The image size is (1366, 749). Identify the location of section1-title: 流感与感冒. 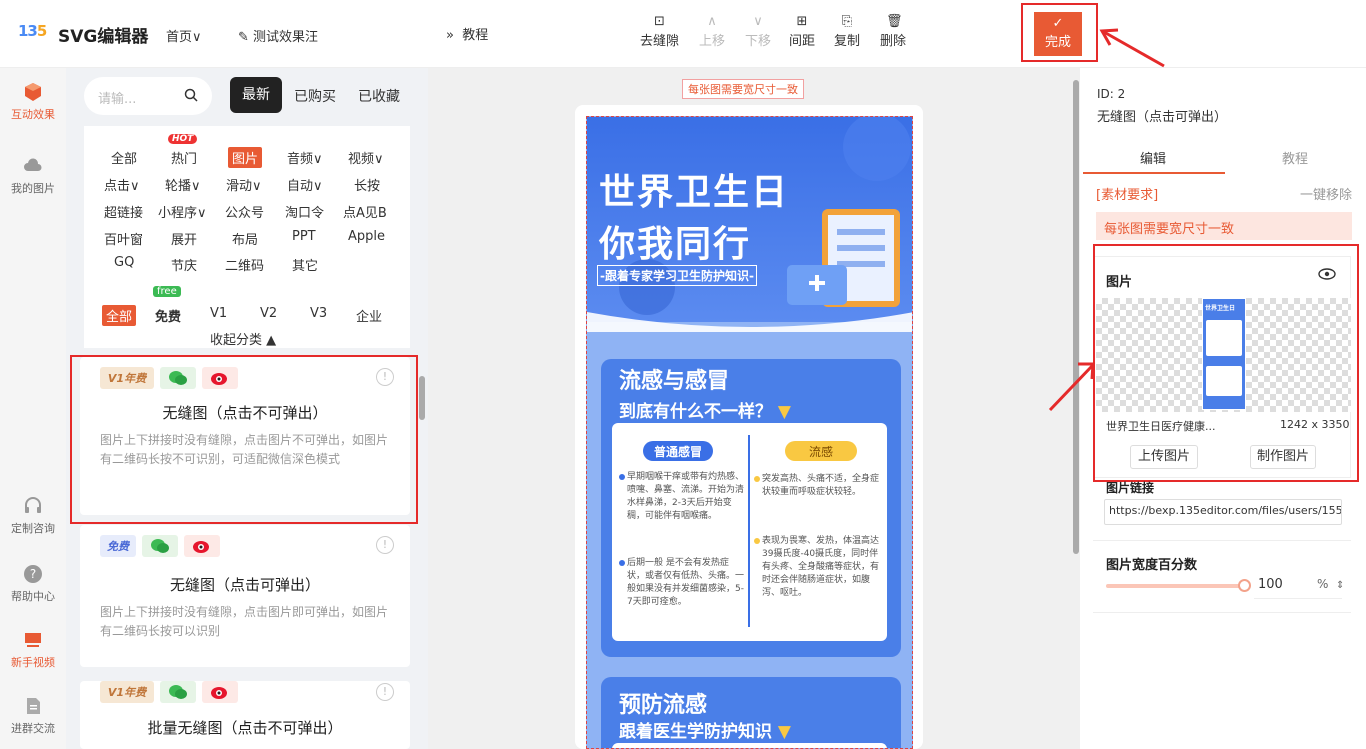
(674, 381).